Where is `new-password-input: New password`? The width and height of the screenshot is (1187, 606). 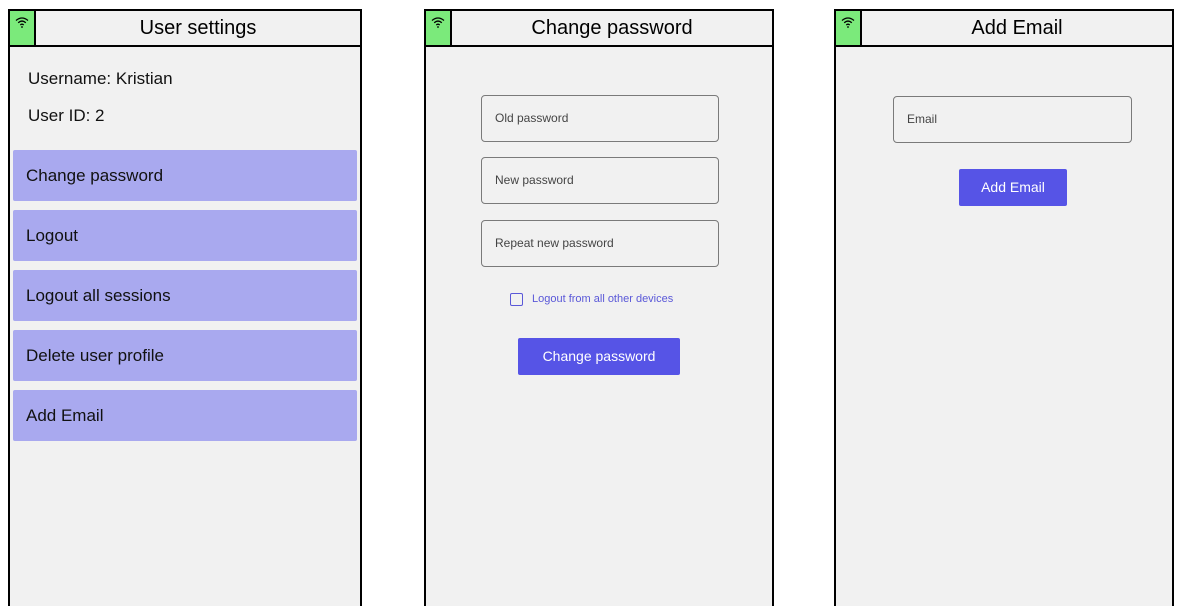 new-password-input: New password is located at coordinates (600, 180).